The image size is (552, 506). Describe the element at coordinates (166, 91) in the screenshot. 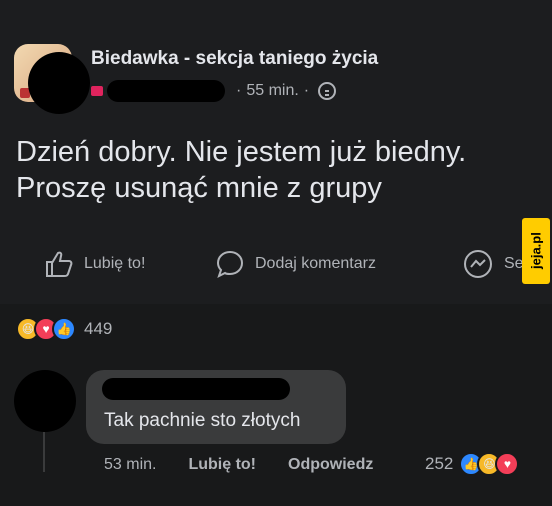

I see `author-name-redacted` at that location.